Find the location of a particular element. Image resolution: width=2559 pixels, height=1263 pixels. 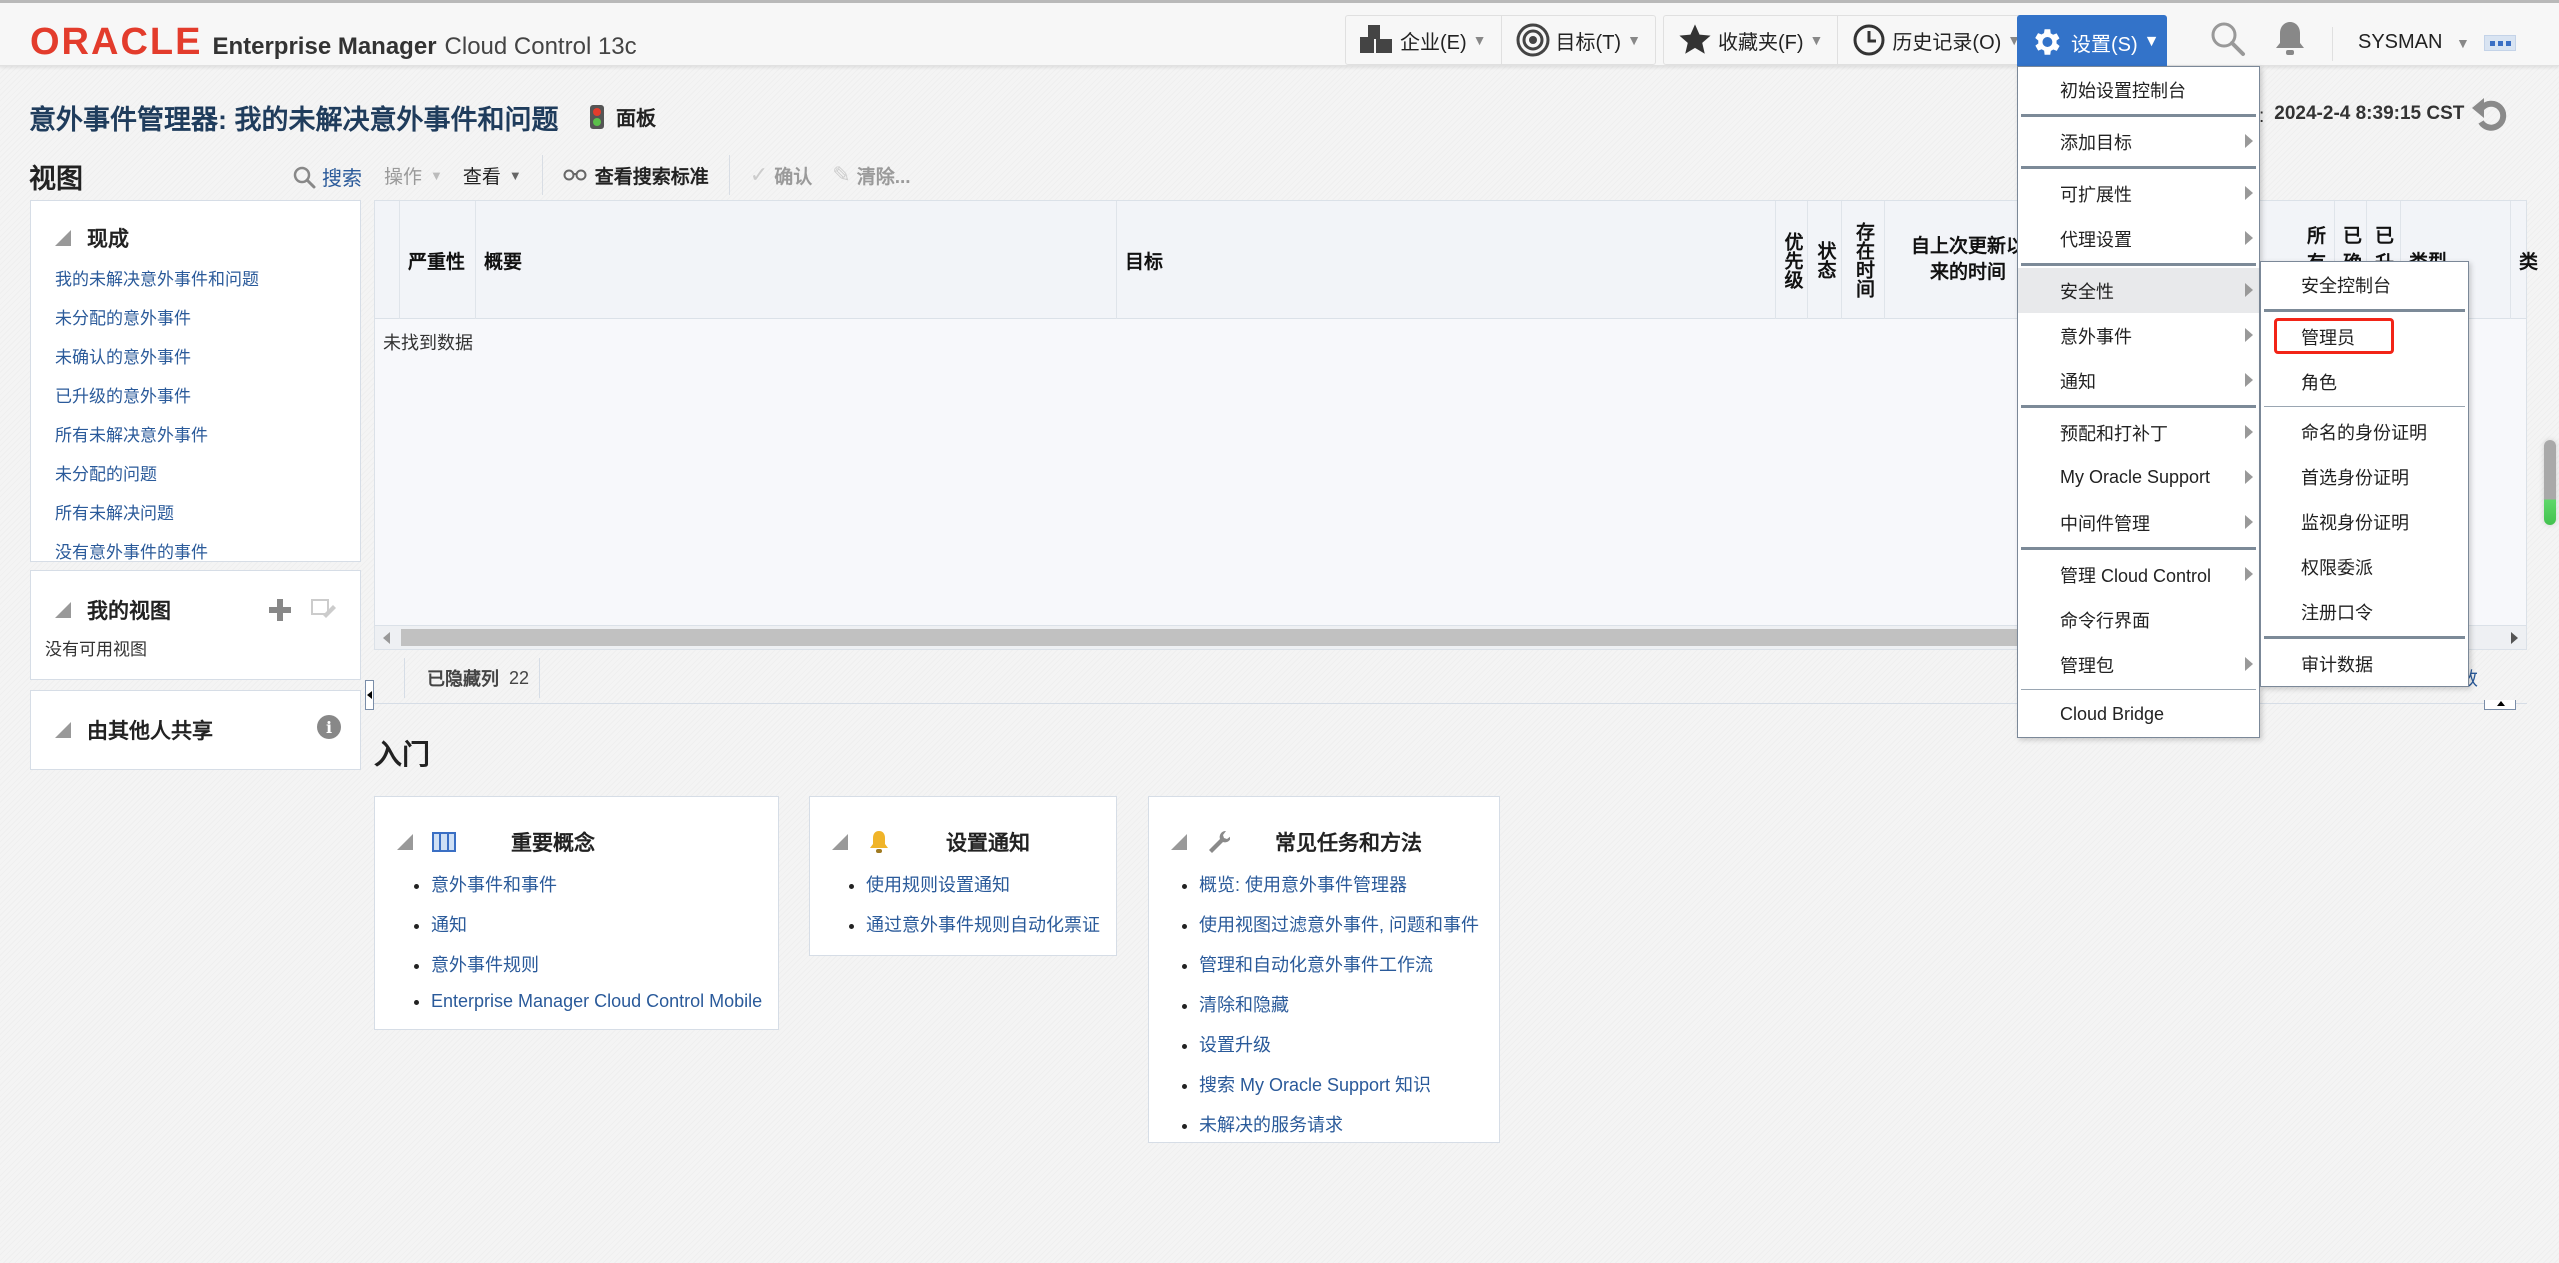

list-item: 通过意外事件规则自动化票证 is located at coordinates (983, 924).